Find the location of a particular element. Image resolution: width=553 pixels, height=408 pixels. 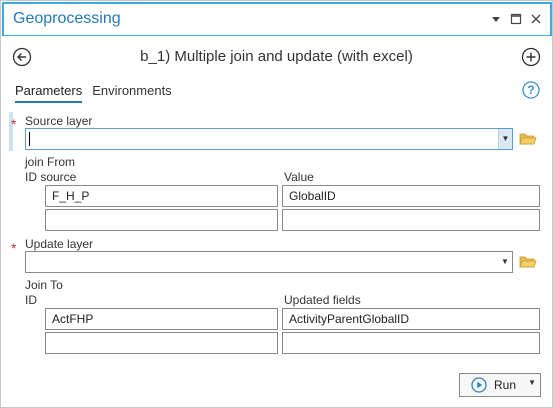

id-source-header: ID source is located at coordinates (51, 177).